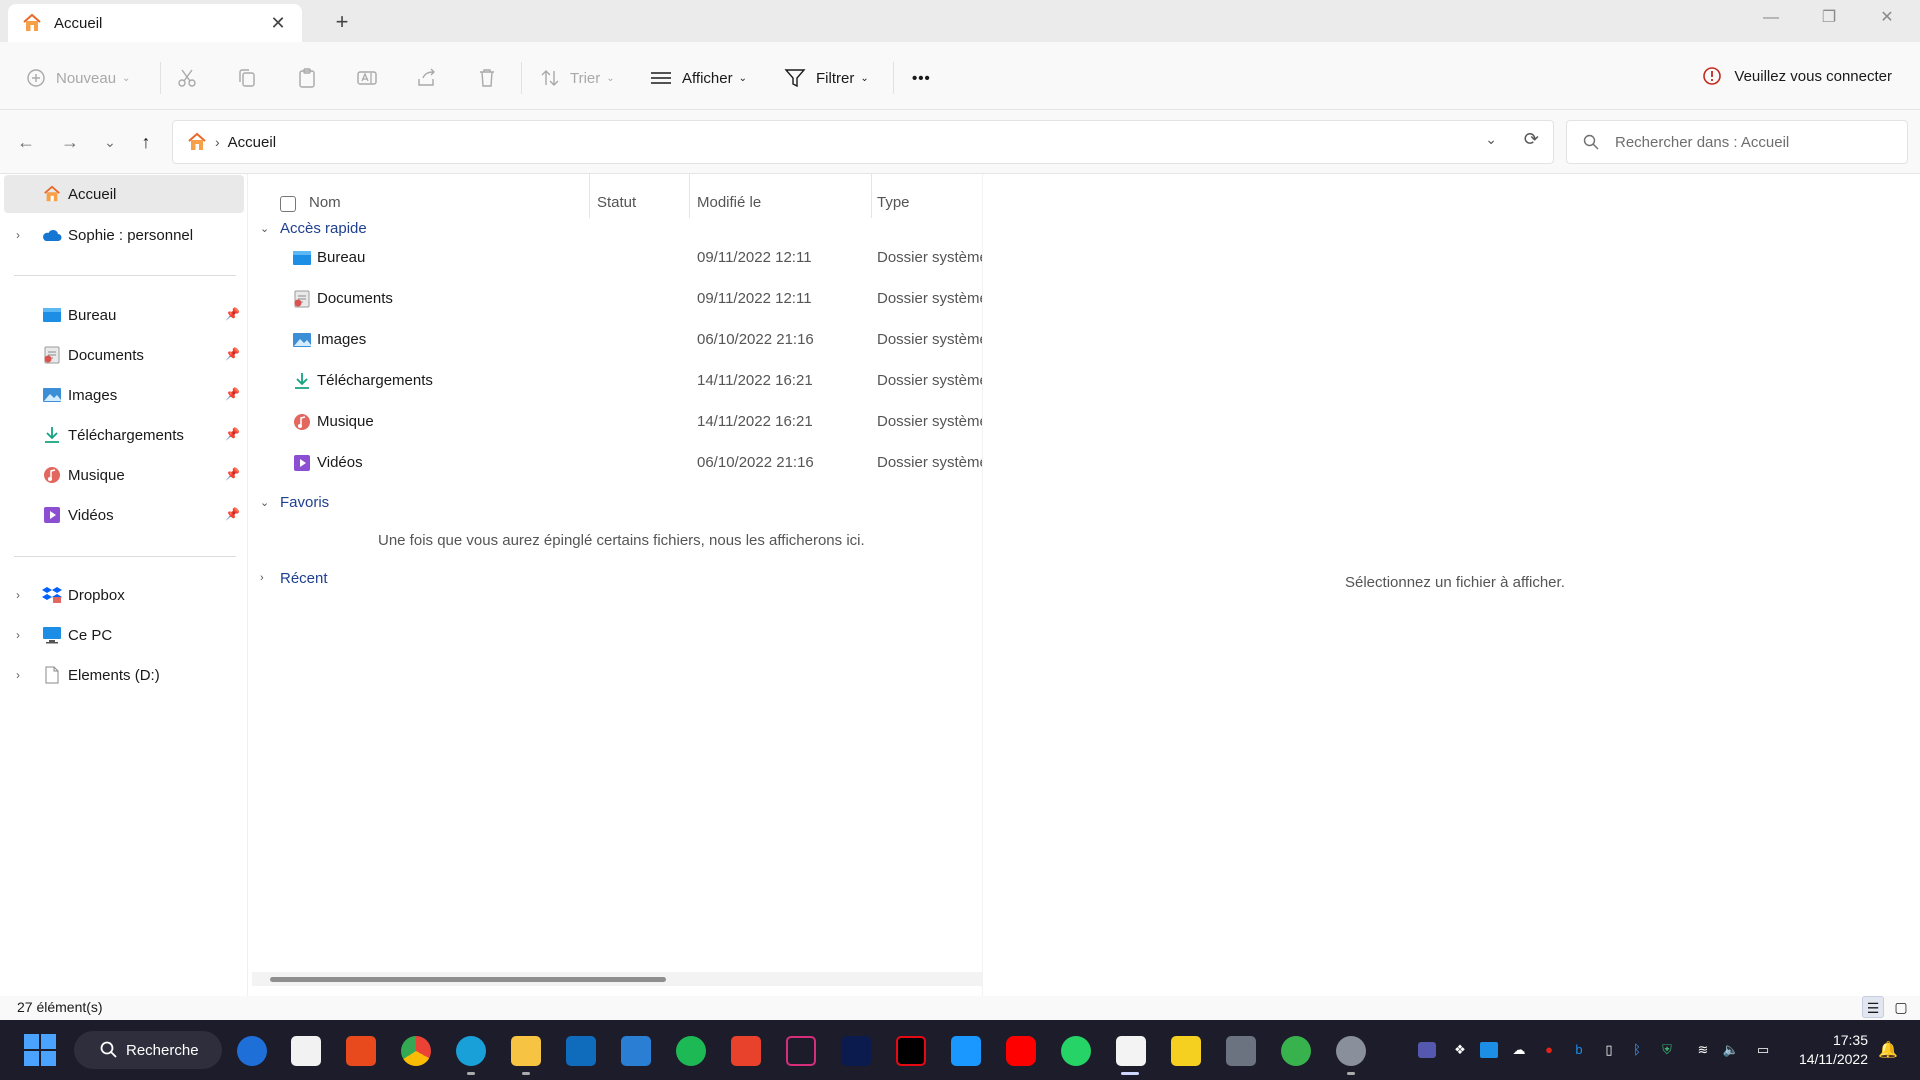 The height and width of the screenshot is (1080, 1920). What do you see at coordinates (325, 203) in the screenshot?
I see `column-header-name: Nom` at bounding box center [325, 203].